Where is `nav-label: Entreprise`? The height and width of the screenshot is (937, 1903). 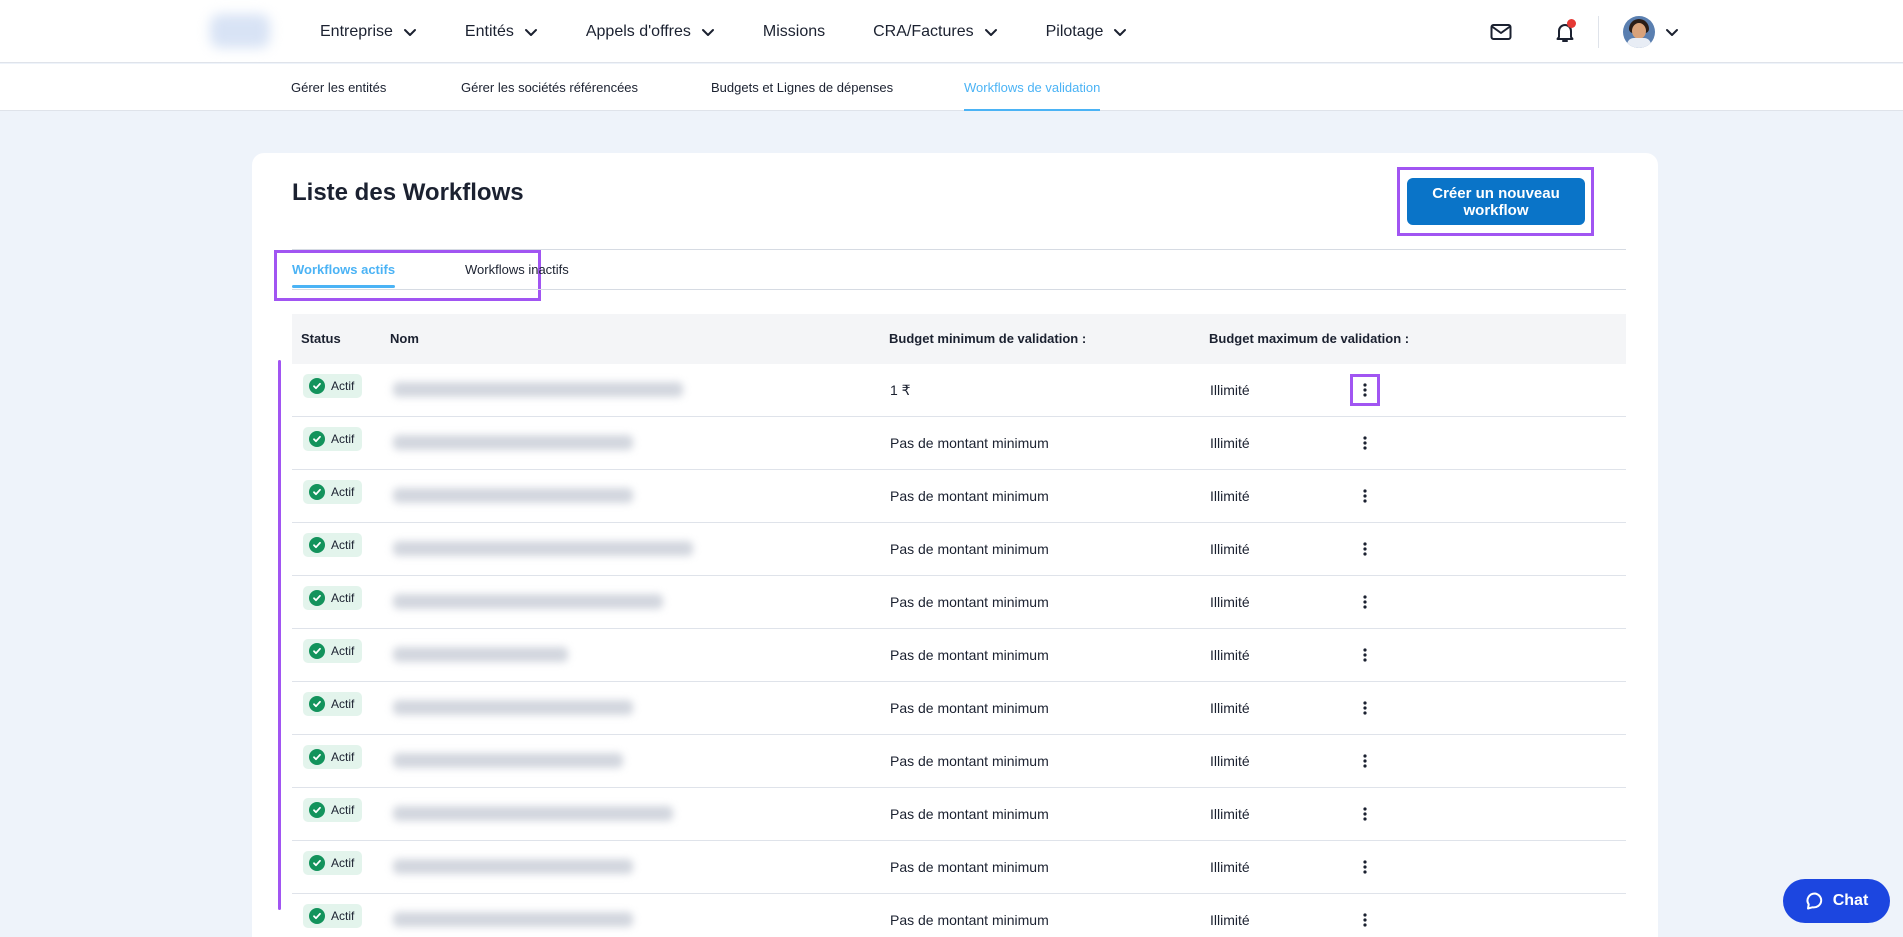 nav-label: Entreprise is located at coordinates (356, 31).